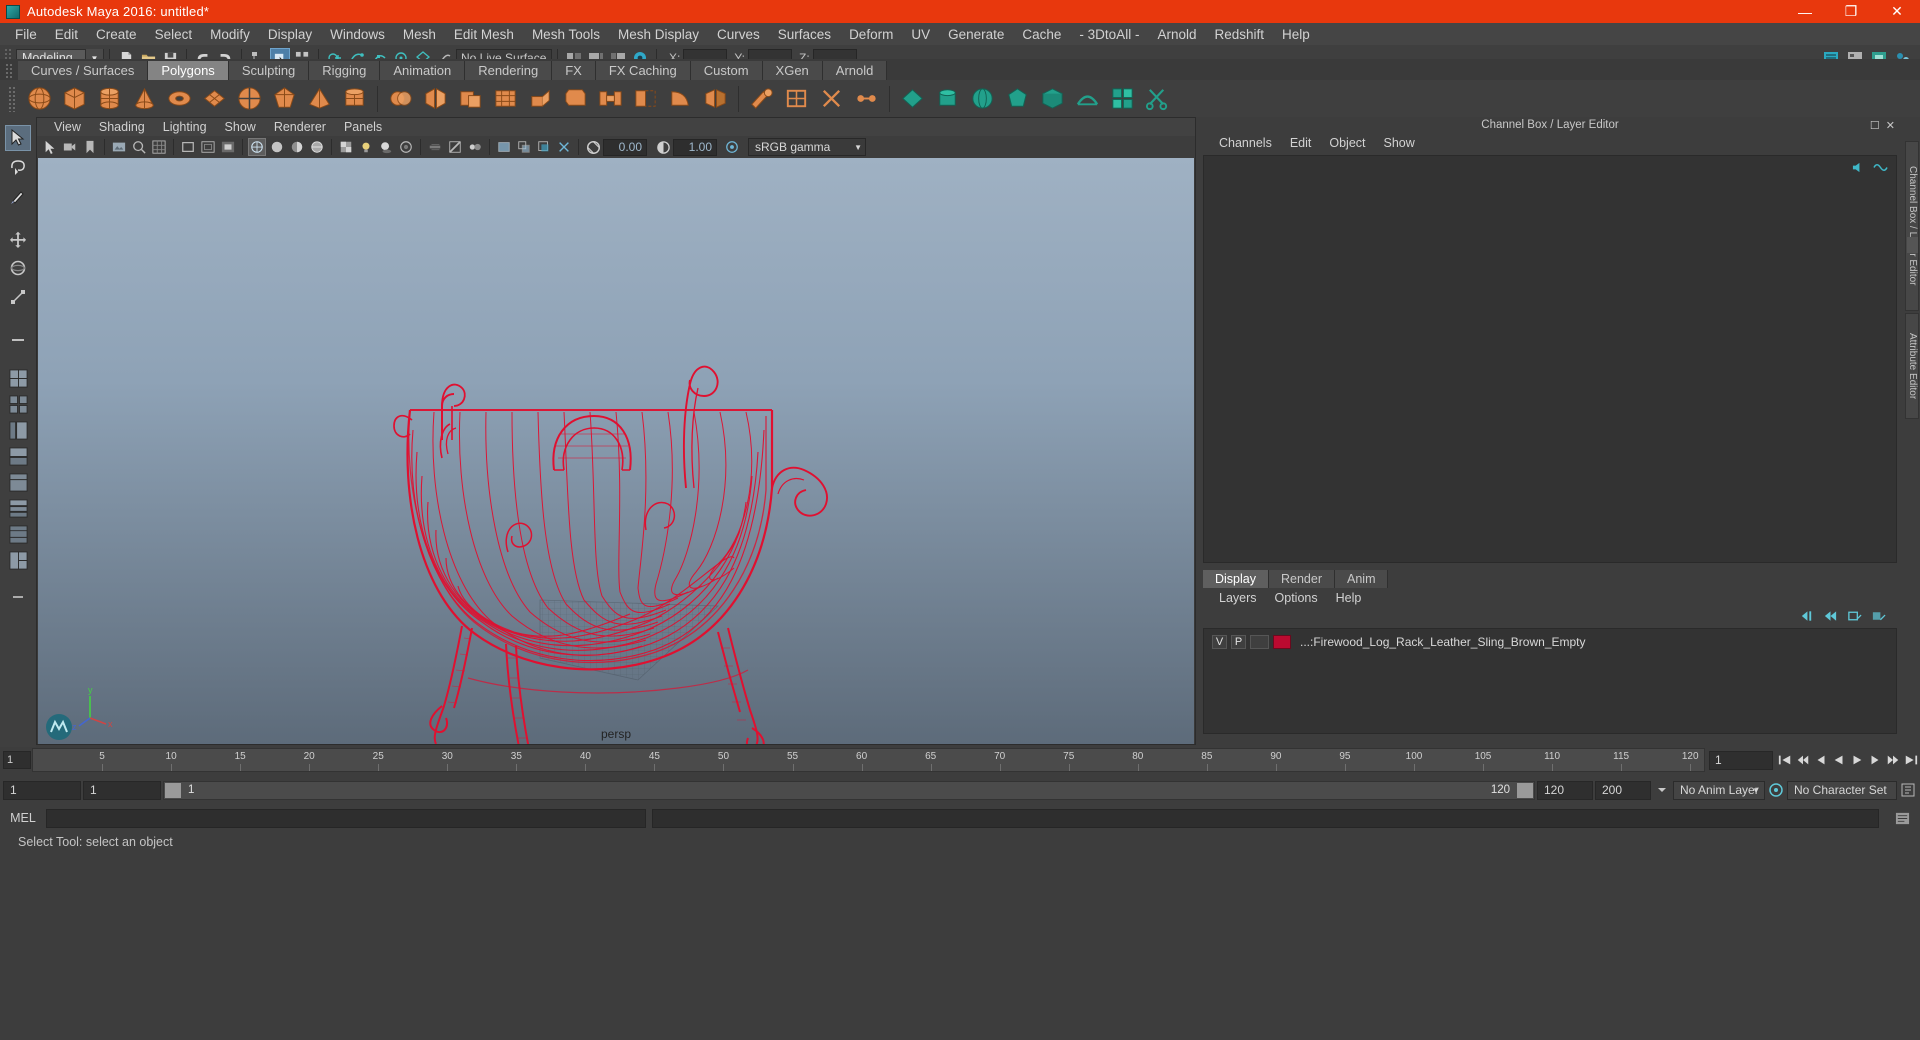 The width and height of the screenshot is (1920, 1040). I want to click on minimize-button: —, so click(1805, 11).